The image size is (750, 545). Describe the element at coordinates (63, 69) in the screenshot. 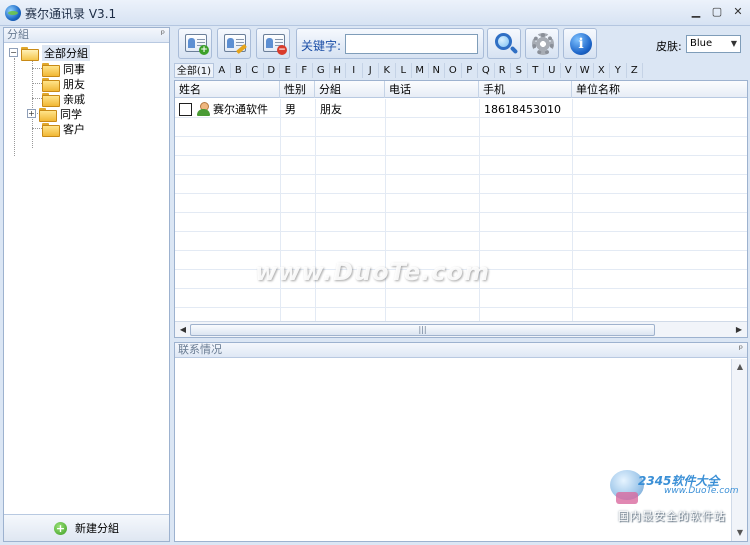

I see `tree-node-colleagues: 同事` at that location.